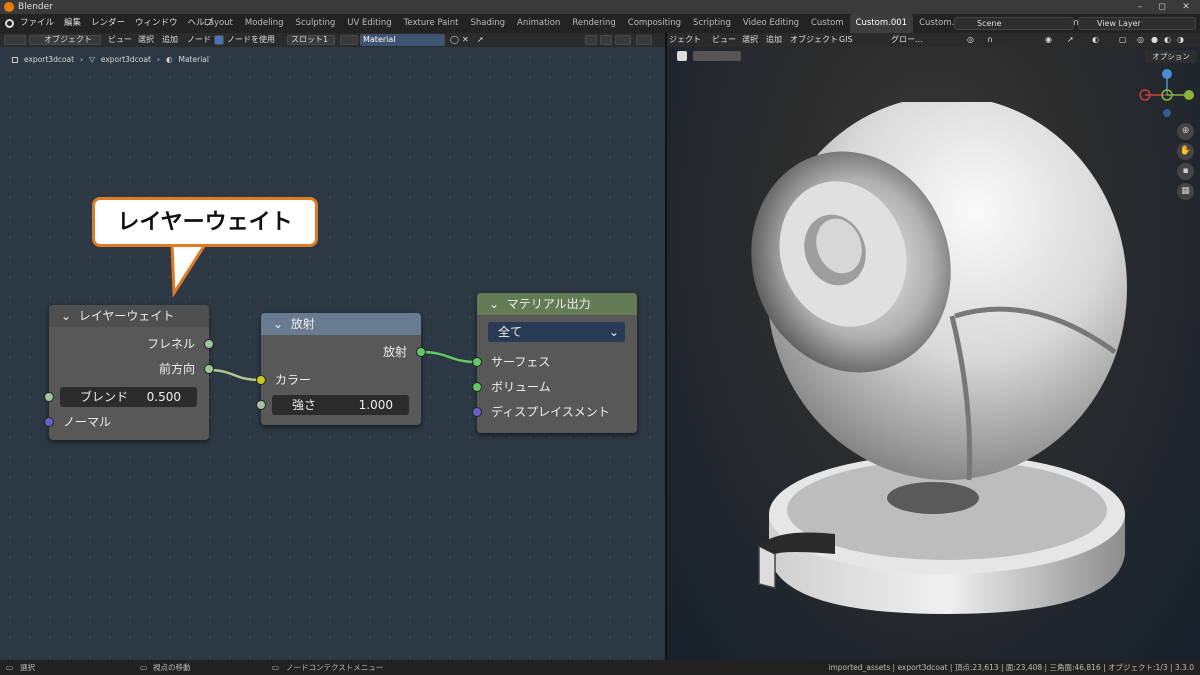  I want to click on camera-view-icon: ▪, so click(1185, 171).